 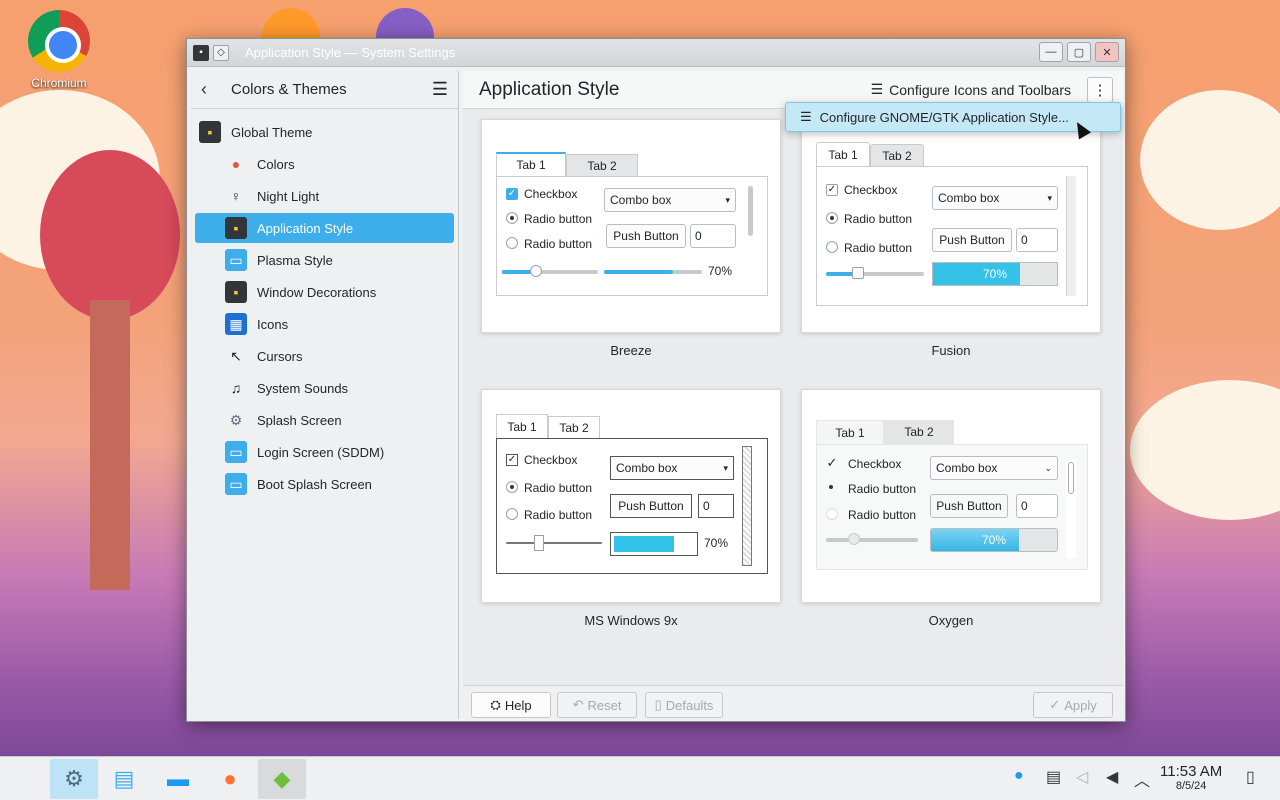 What do you see at coordinates (654, 544) in the screenshot?
I see `preview-progress-bar` at bounding box center [654, 544].